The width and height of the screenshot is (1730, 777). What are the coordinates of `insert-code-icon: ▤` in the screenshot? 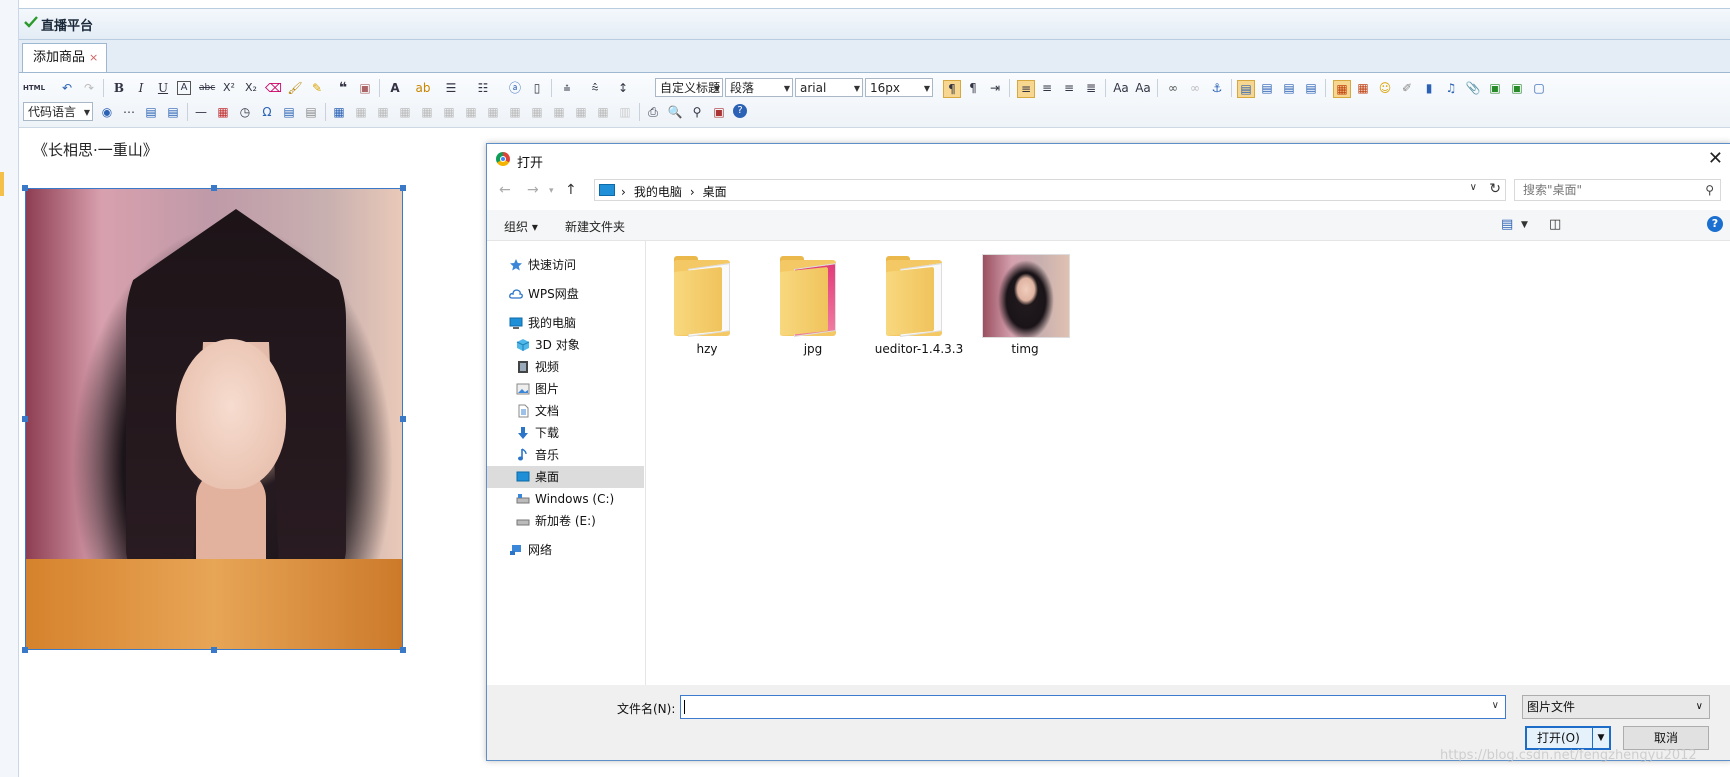 It's located at (151, 112).